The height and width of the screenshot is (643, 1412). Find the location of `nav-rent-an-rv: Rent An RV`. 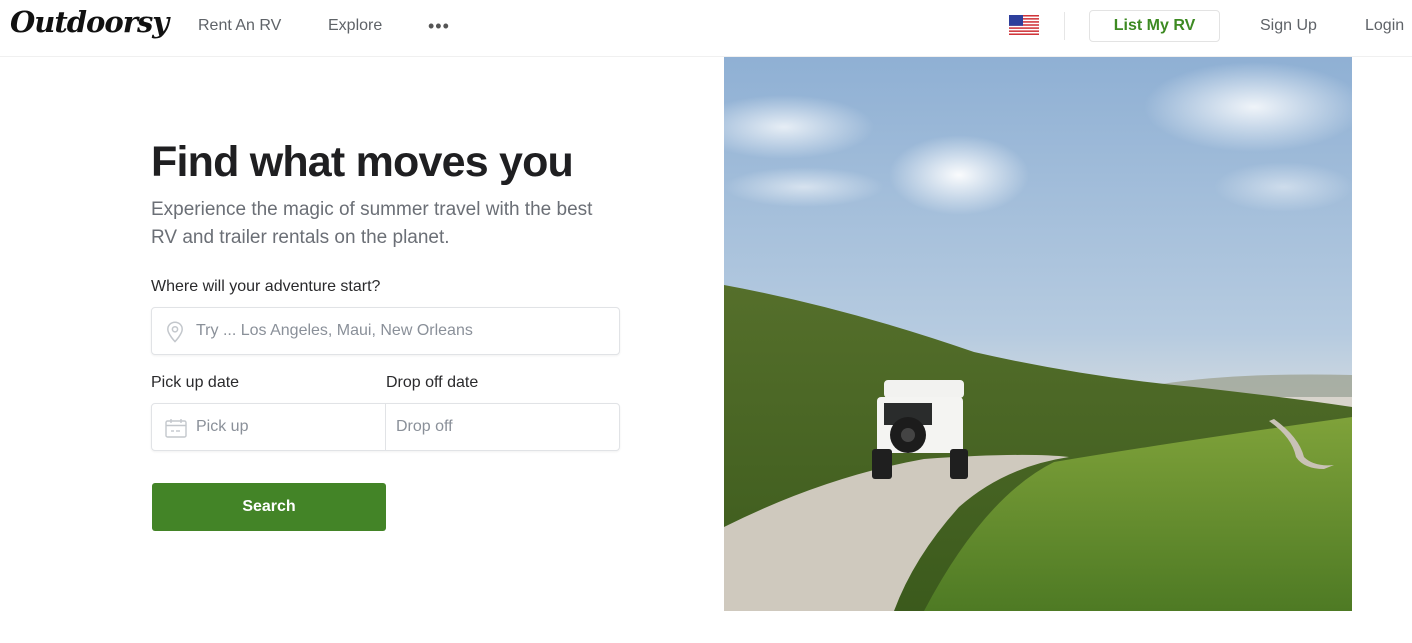

nav-rent-an-rv: Rent An RV is located at coordinates (239, 26).